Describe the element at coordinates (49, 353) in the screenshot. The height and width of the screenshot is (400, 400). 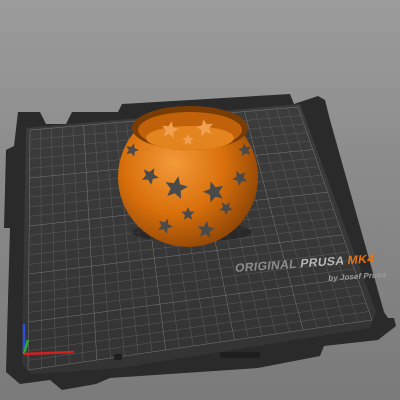
I see `x-axis-icon` at that location.